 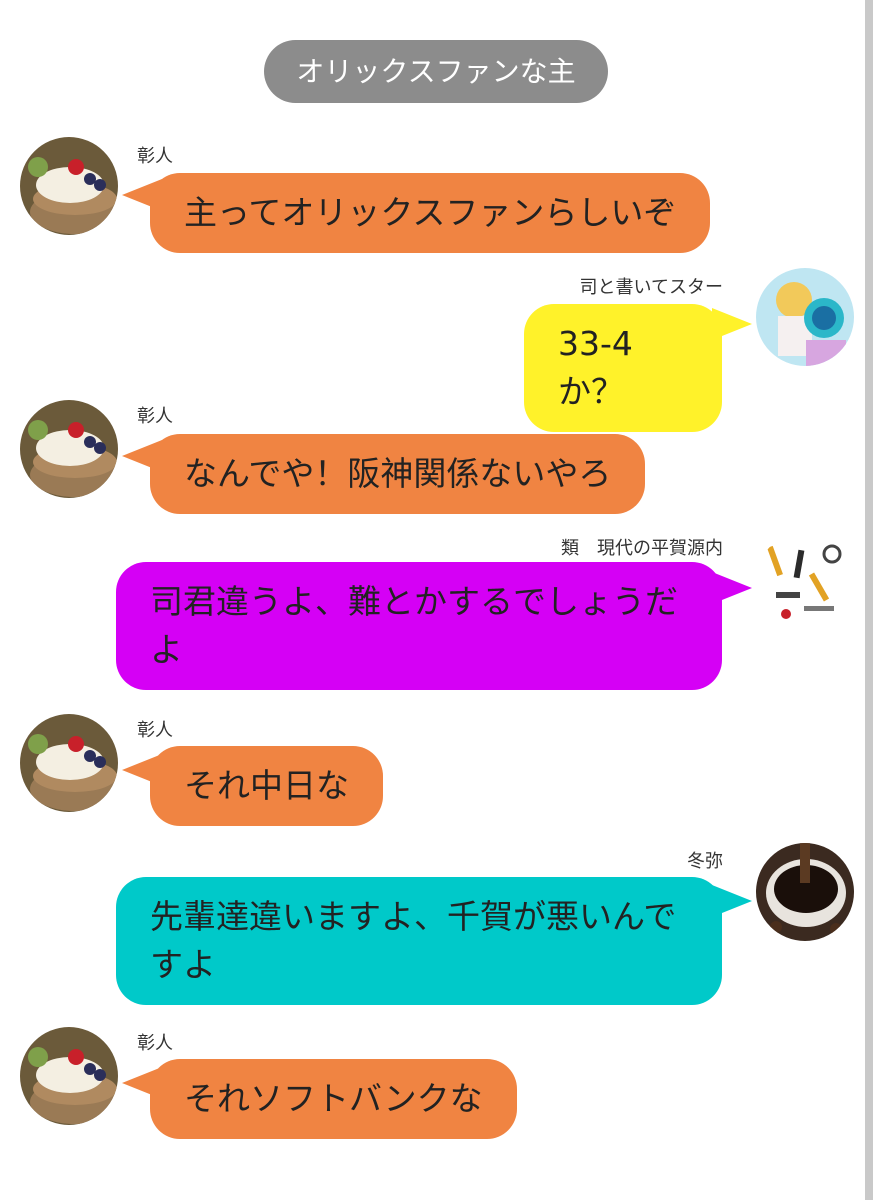 What do you see at coordinates (805, 581) in the screenshot?
I see `tools-avatar` at bounding box center [805, 581].